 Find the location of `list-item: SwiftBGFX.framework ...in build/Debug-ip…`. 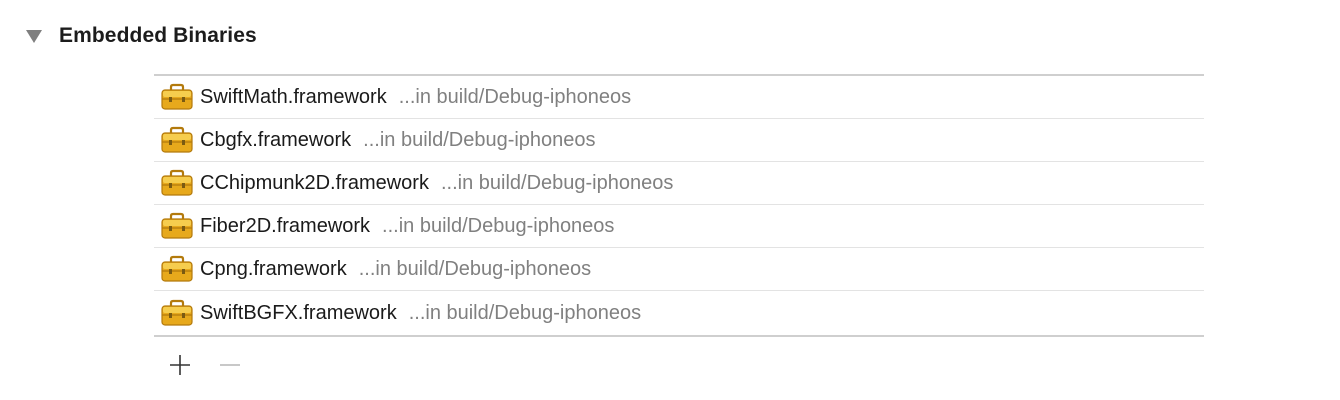

list-item: SwiftBGFX.framework ...in build/Debug-ip… is located at coordinates (679, 313).